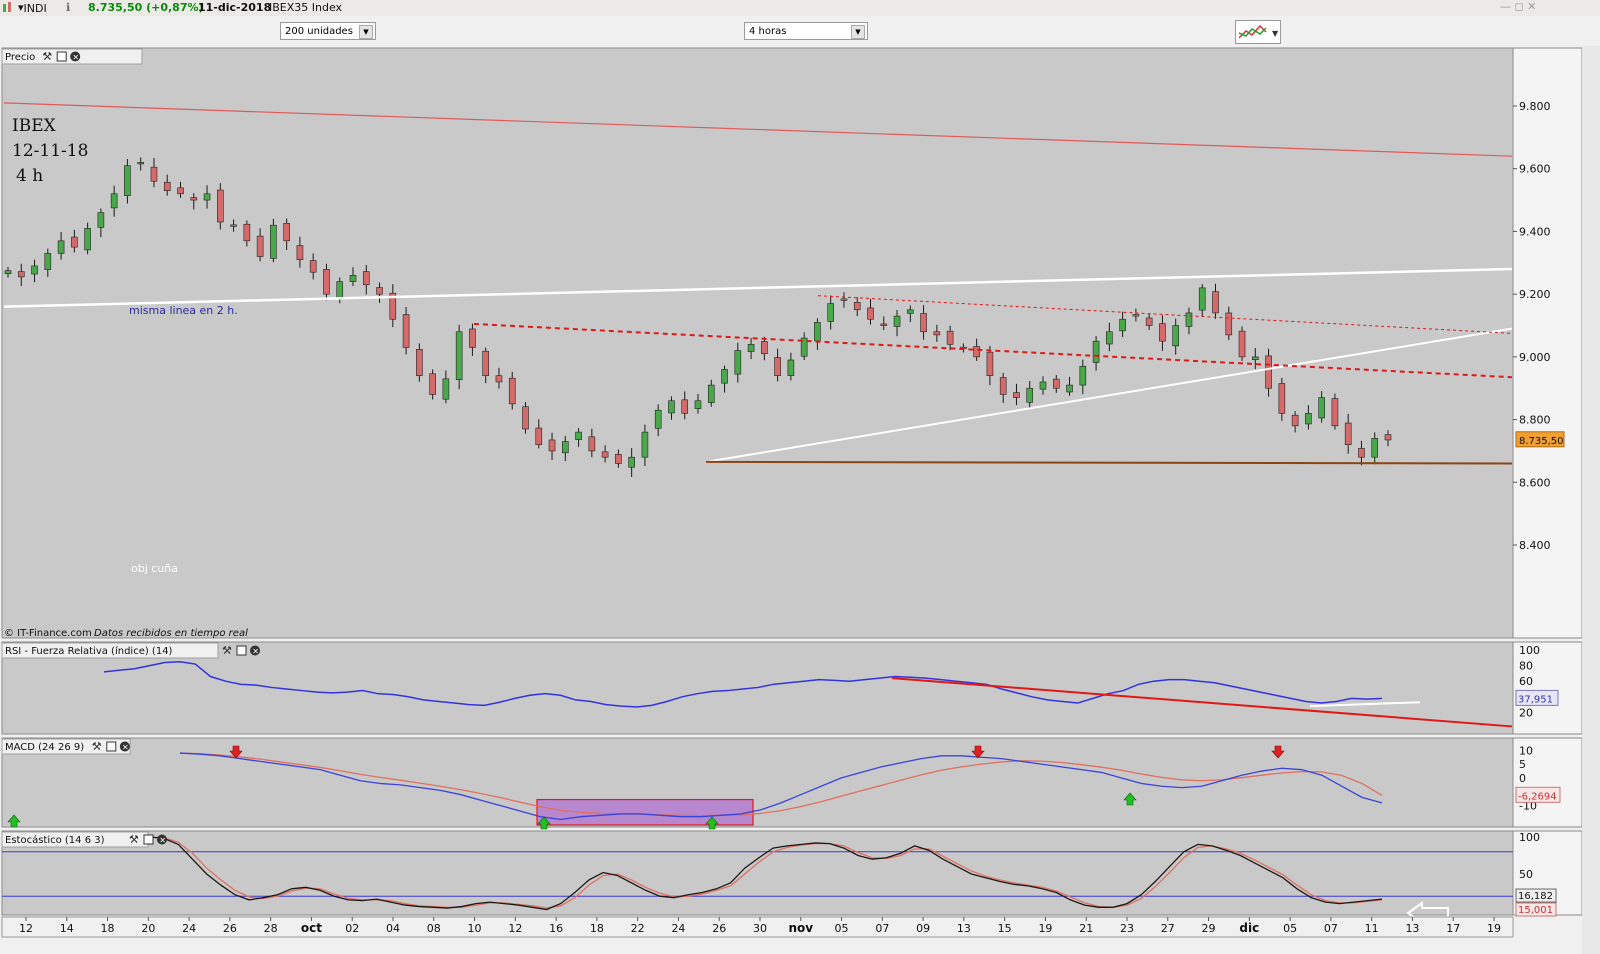 Image resolution: width=1600 pixels, height=954 pixels. Describe the element at coordinates (1591, 500) in the screenshot. I see `vertical-scrollbar` at that location.